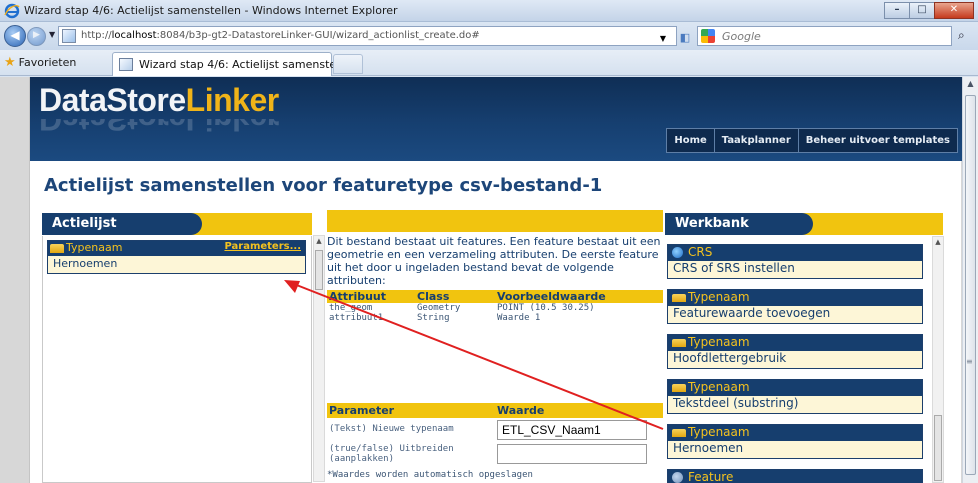 The height and width of the screenshot is (483, 978). I want to click on param-label: (true/false) Uitbreiden (aanplakken), so click(391, 454).